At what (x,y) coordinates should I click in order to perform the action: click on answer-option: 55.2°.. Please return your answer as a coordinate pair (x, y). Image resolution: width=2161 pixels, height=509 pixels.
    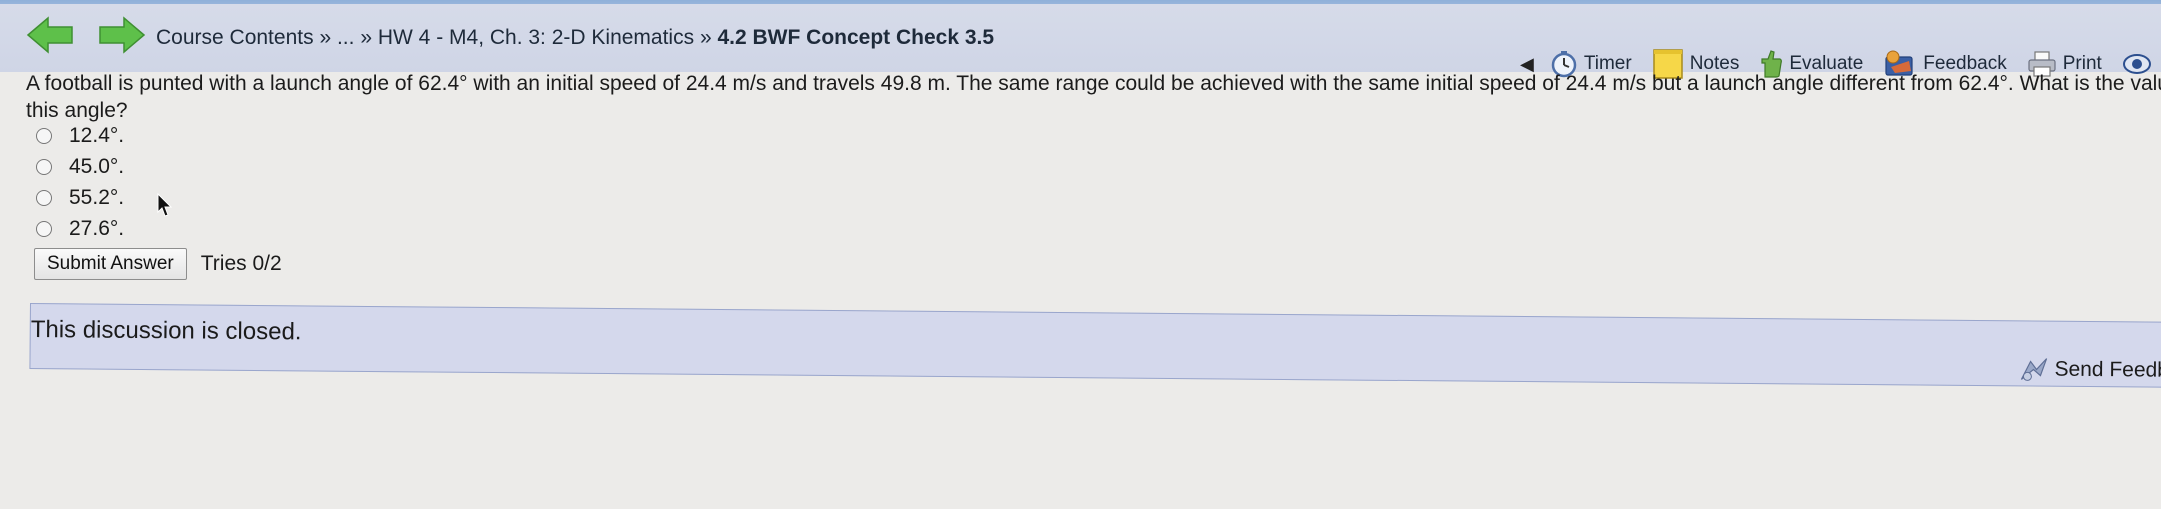
    Looking at the image, I should click on (80, 197).